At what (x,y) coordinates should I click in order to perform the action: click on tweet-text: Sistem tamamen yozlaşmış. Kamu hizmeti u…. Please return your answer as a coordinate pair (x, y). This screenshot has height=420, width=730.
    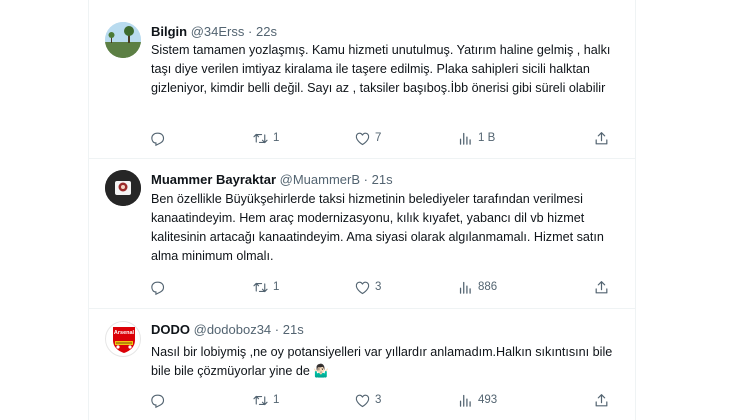
    Looking at the image, I should click on (381, 69).